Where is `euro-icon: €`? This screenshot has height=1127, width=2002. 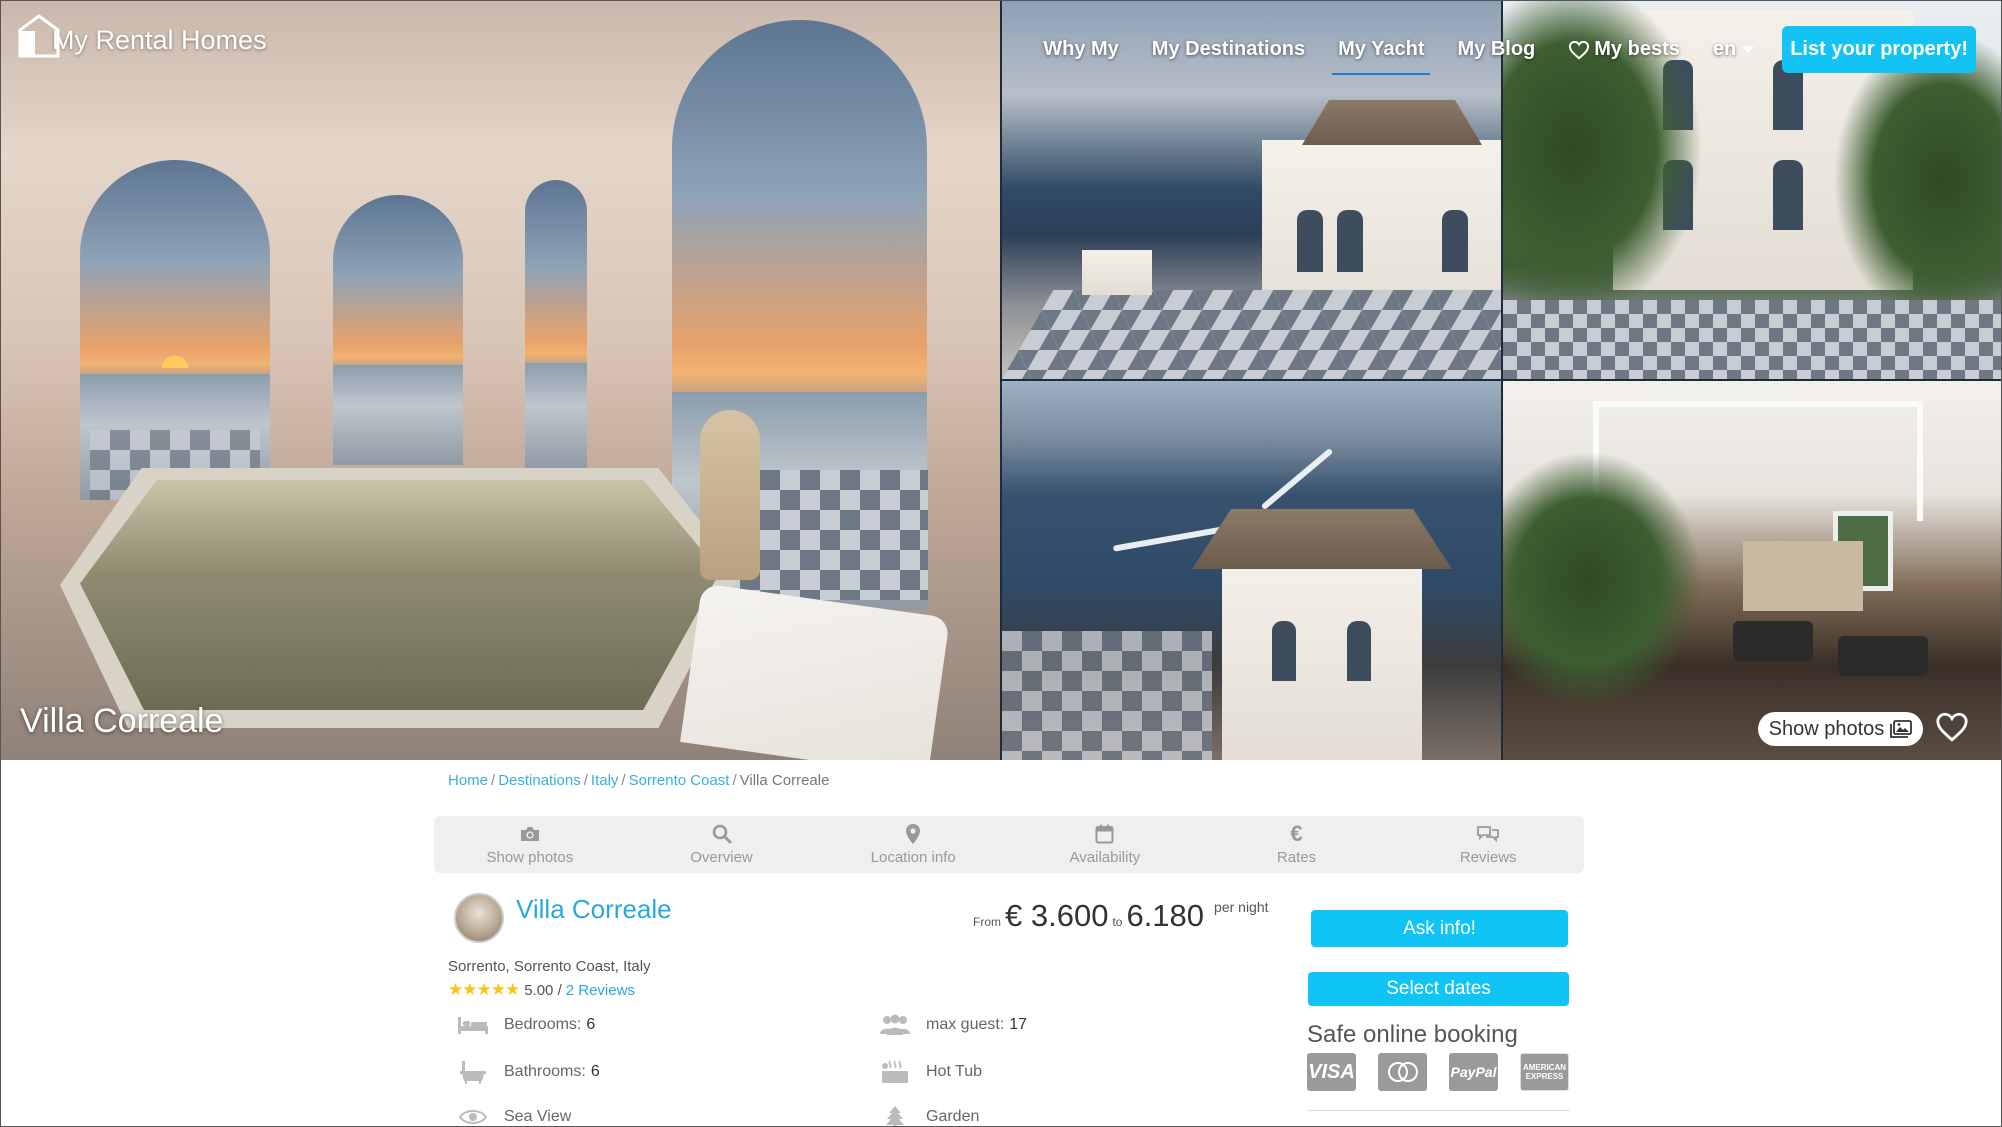
euro-icon: € is located at coordinates (1296, 833).